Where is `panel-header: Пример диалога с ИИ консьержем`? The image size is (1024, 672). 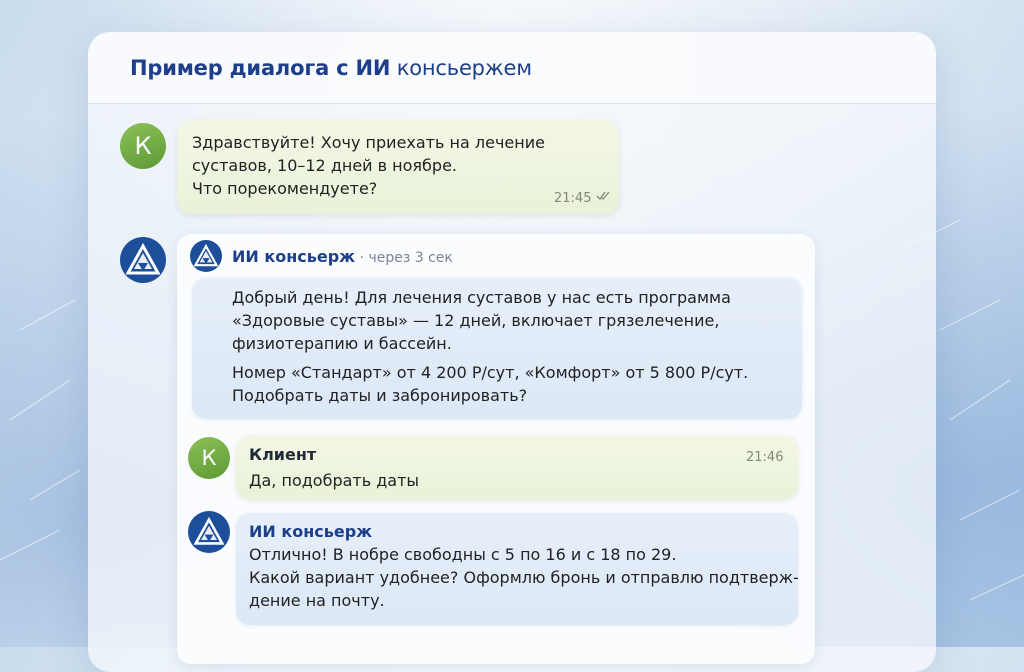 panel-header: Пример диалога с ИИ консьержем is located at coordinates (512, 68).